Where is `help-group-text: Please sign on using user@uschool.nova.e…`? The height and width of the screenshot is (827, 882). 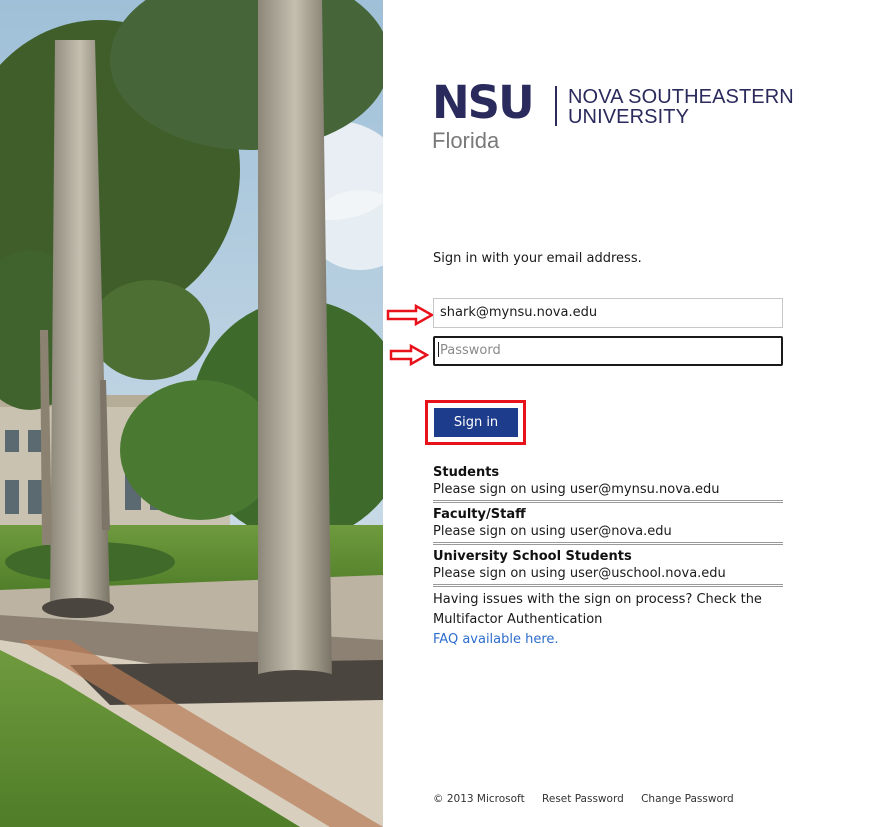 help-group-text: Please sign on using user@uschool.nova.e… is located at coordinates (579, 573).